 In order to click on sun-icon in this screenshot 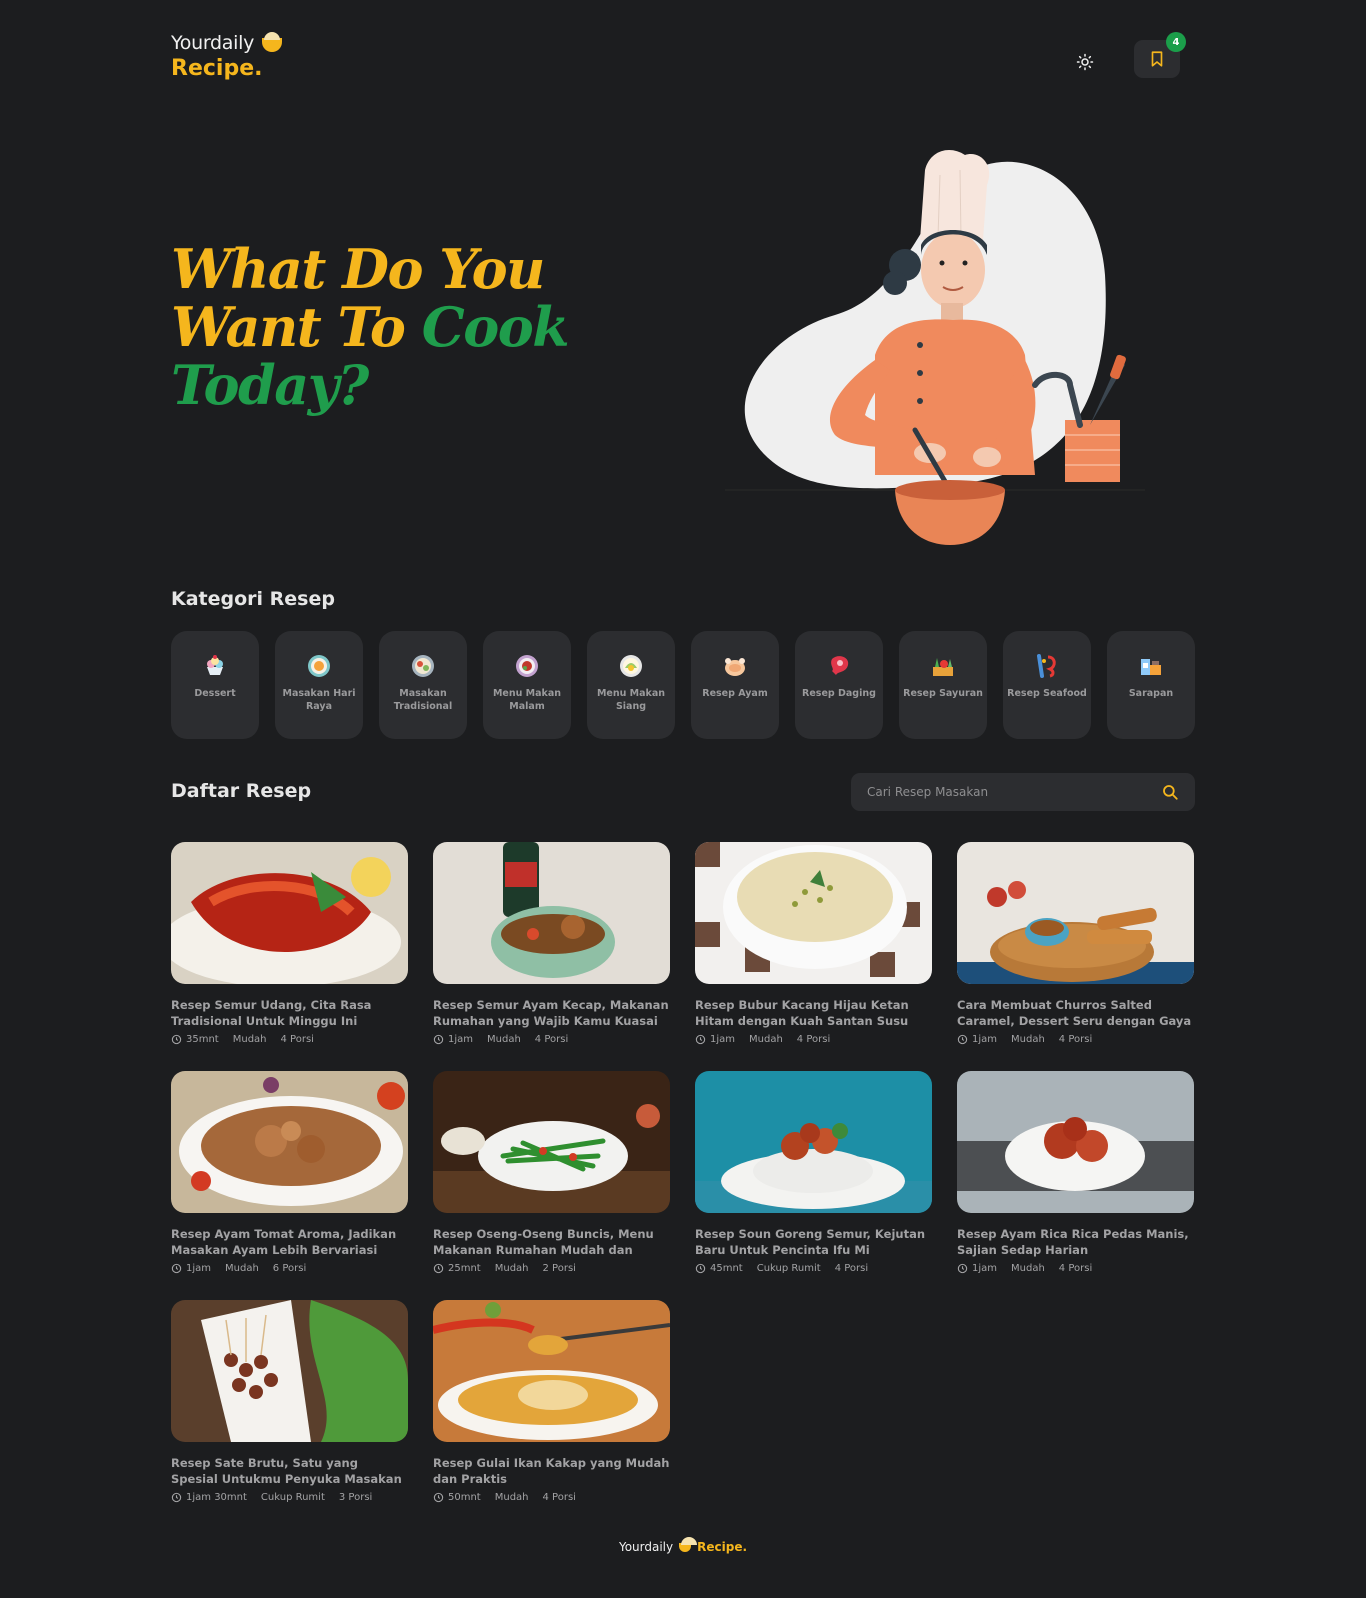, I will do `click(1085, 62)`.